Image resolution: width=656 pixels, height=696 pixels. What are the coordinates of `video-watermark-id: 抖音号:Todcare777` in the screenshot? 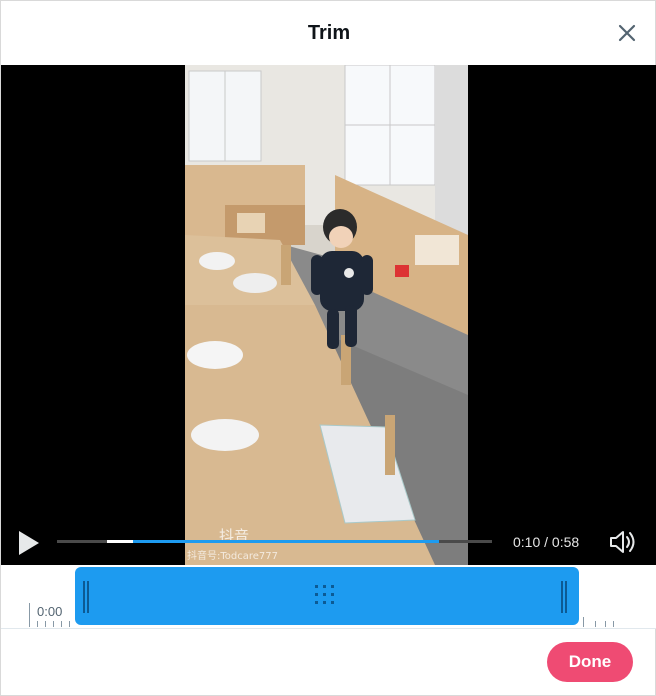 It's located at (233, 556).